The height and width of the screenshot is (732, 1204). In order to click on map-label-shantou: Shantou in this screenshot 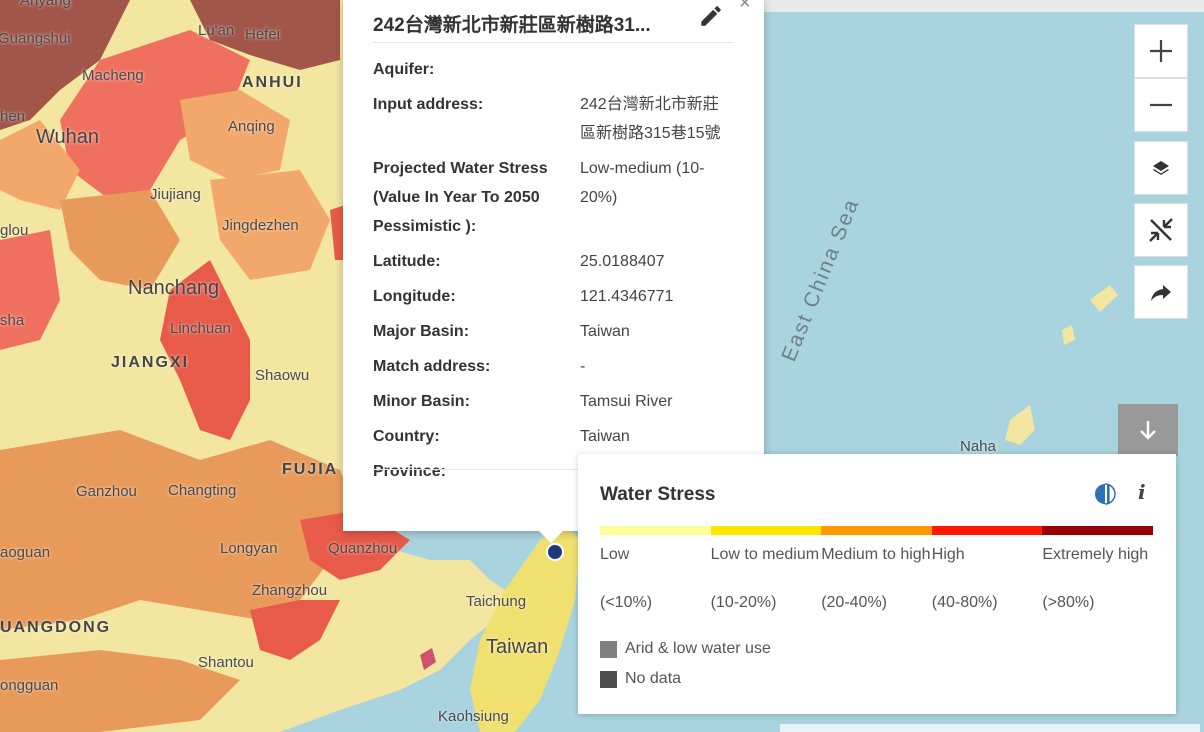, I will do `click(226, 662)`.